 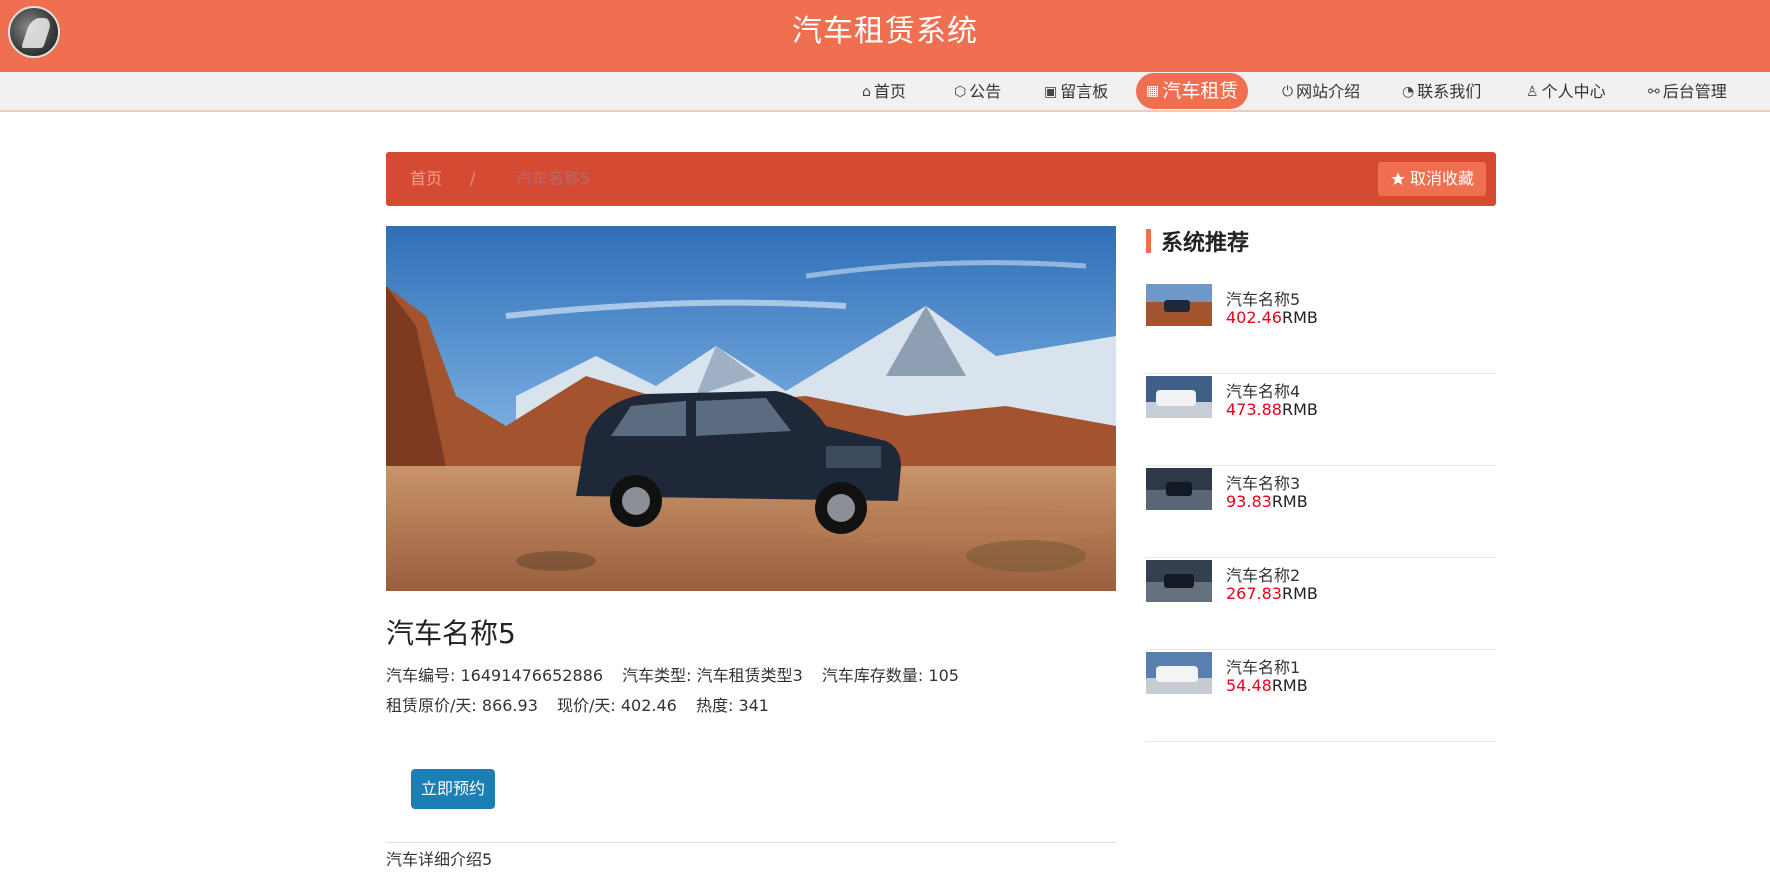 I want to click on user-icon: ♙, so click(x=1532, y=92).